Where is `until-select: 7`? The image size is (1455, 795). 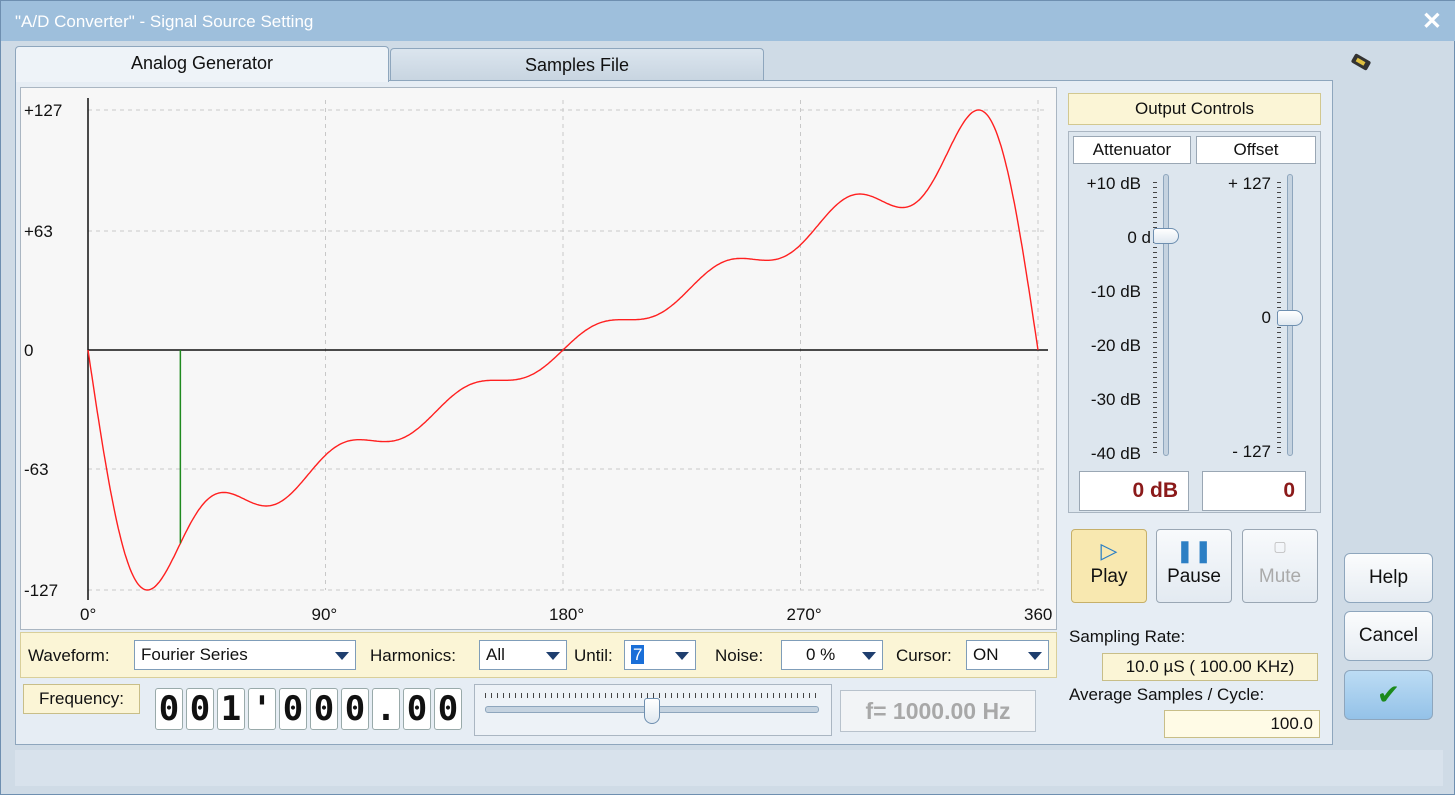 until-select: 7 is located at coordinates (660, 655).